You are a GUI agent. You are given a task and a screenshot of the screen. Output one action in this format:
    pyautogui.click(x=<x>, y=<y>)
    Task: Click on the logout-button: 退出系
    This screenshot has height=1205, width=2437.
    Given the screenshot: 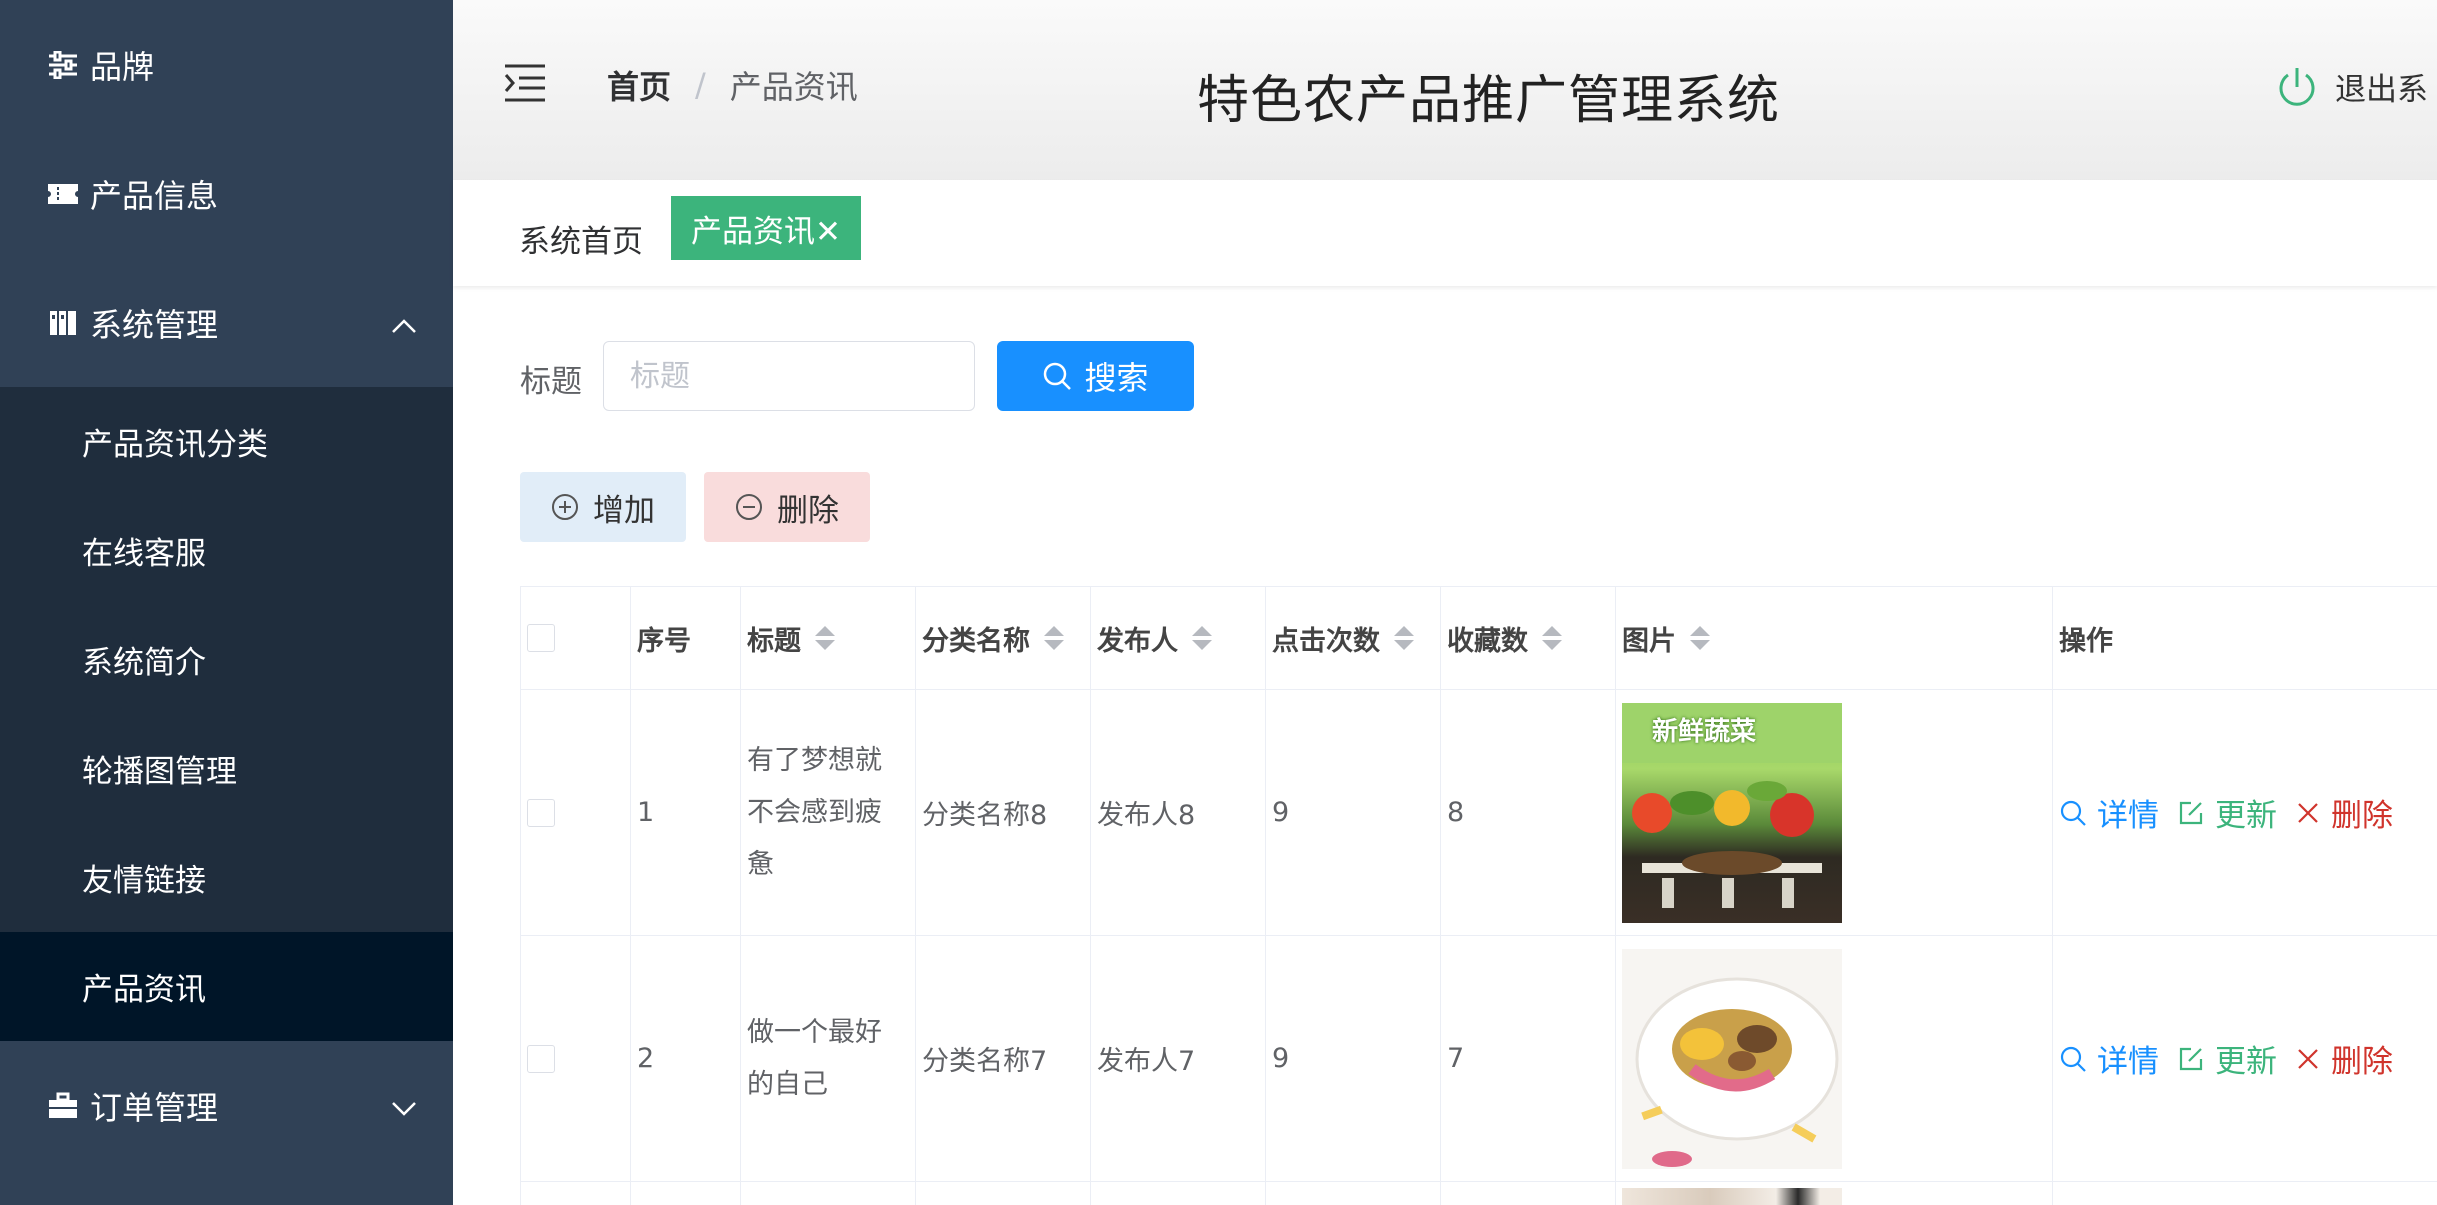 What is the action you would take?
    pyautogui.click(x=2351, y=86)
    